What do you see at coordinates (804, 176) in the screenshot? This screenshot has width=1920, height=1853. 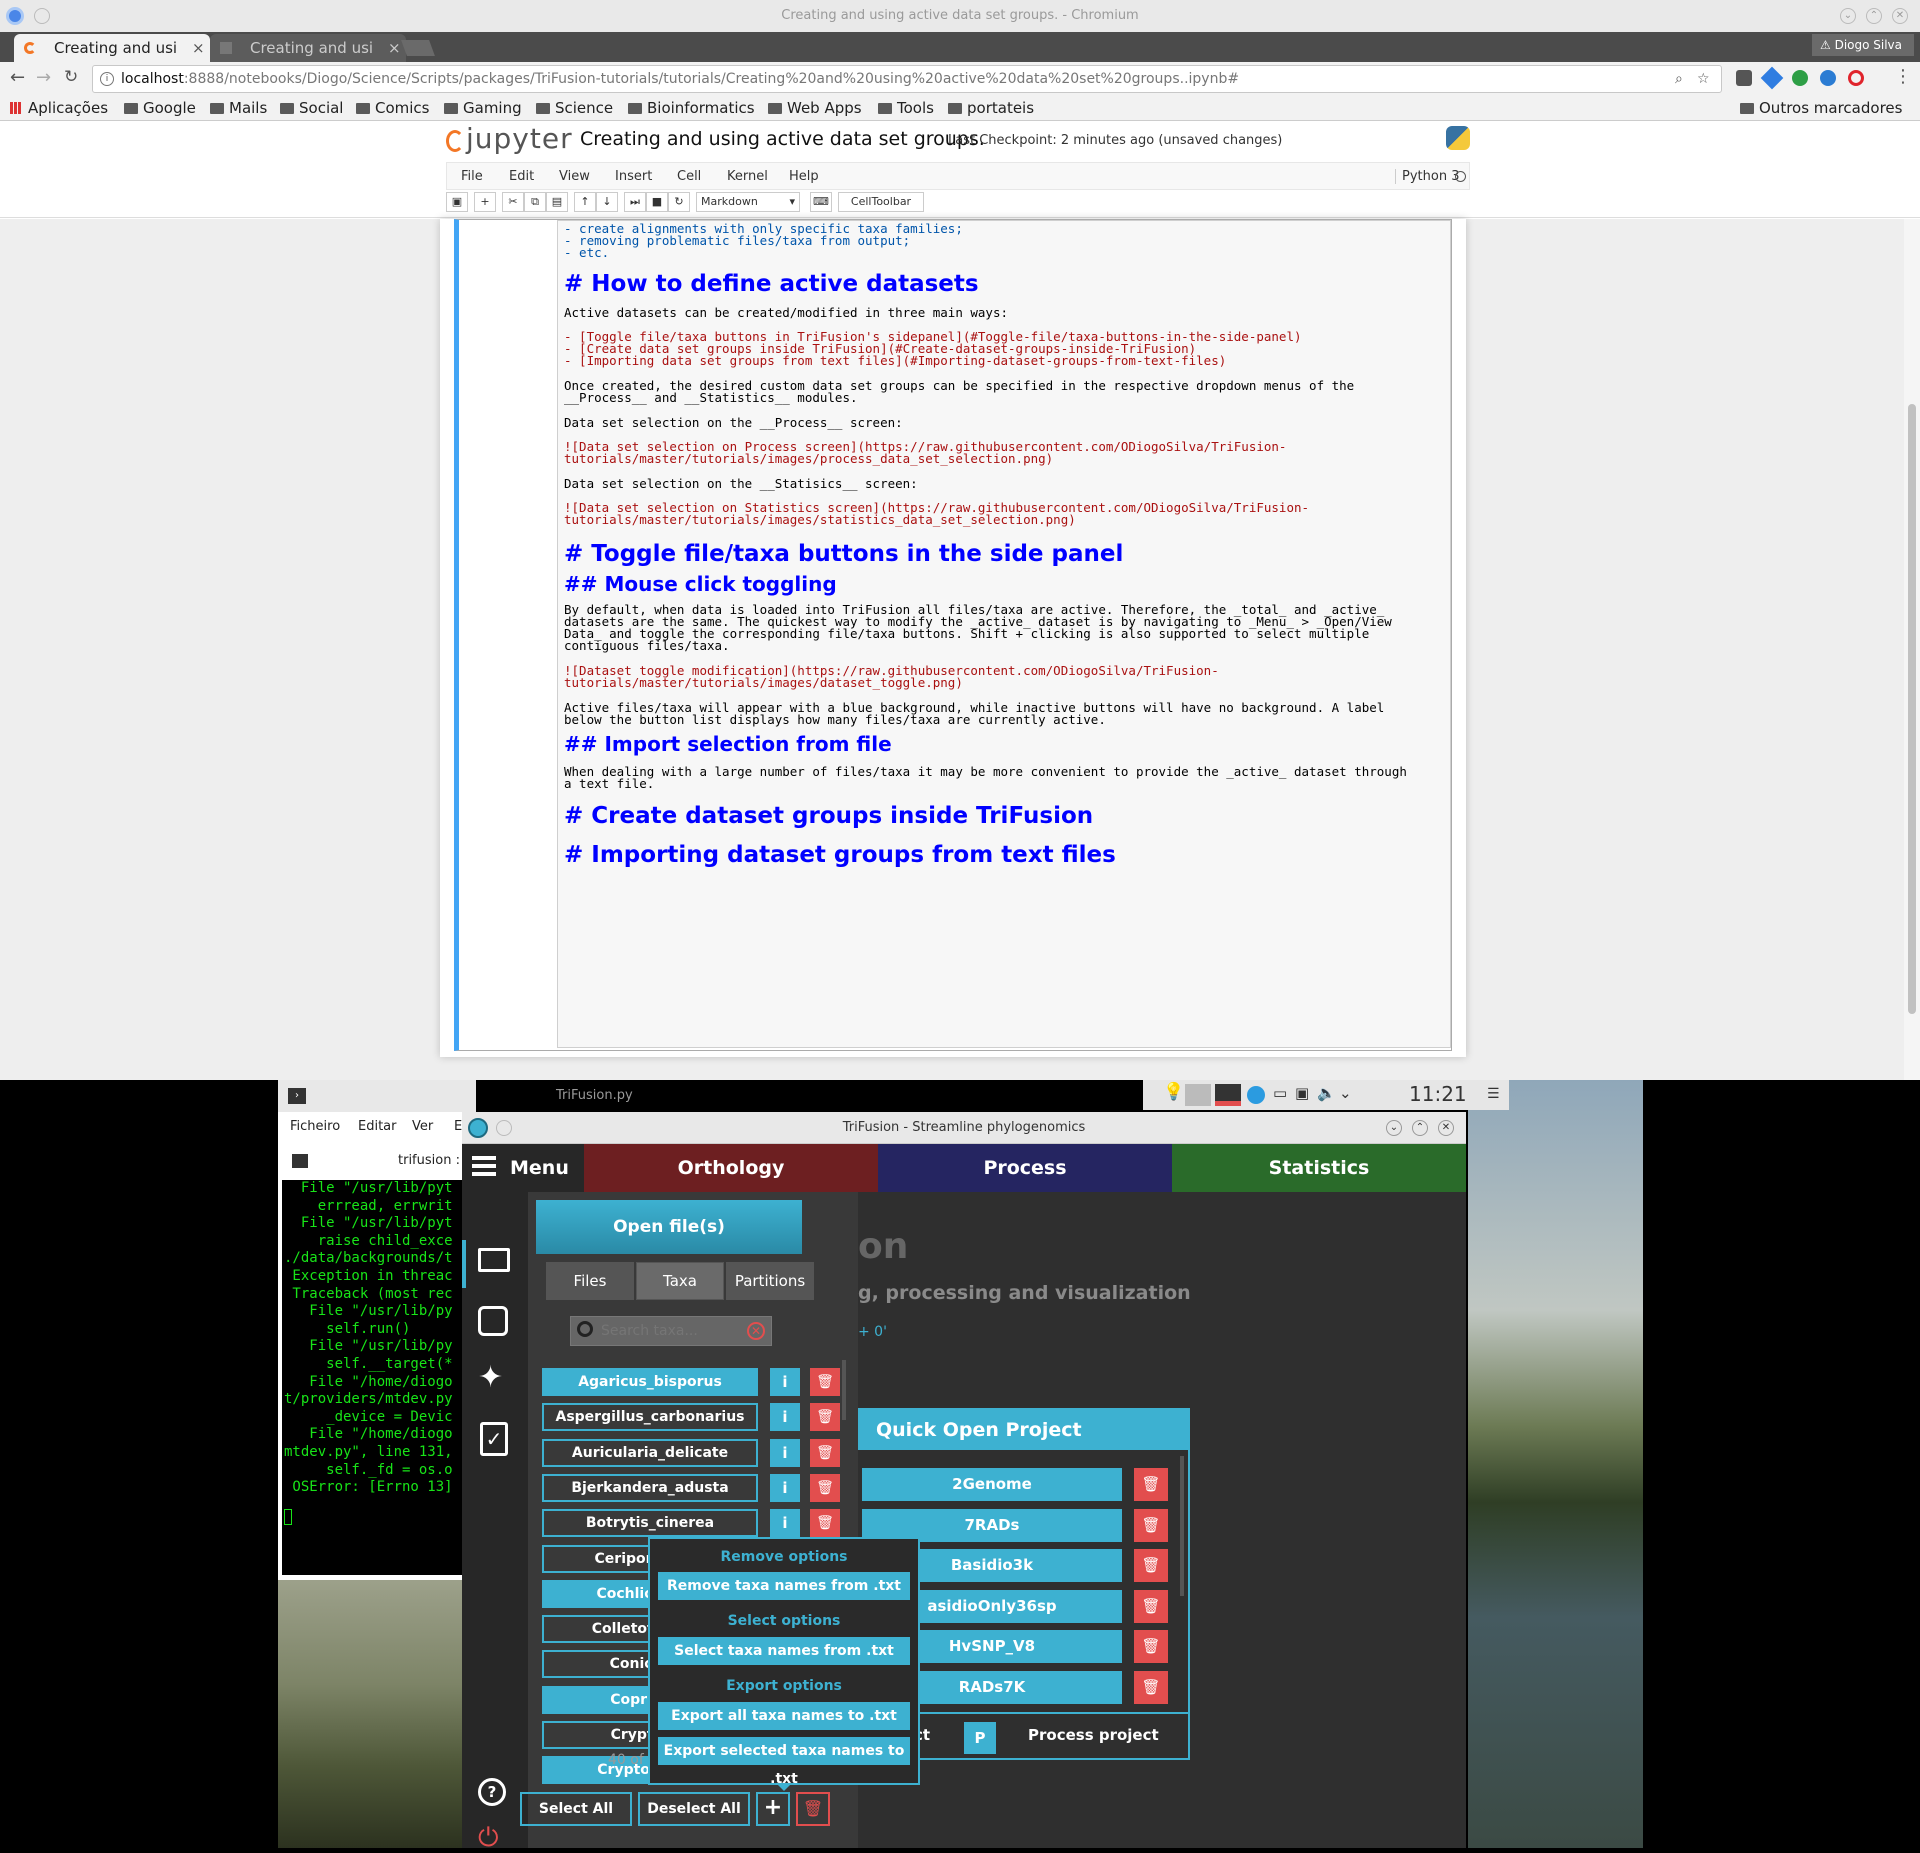 I see `menu-help: Help` at bounding box center [804, 176].